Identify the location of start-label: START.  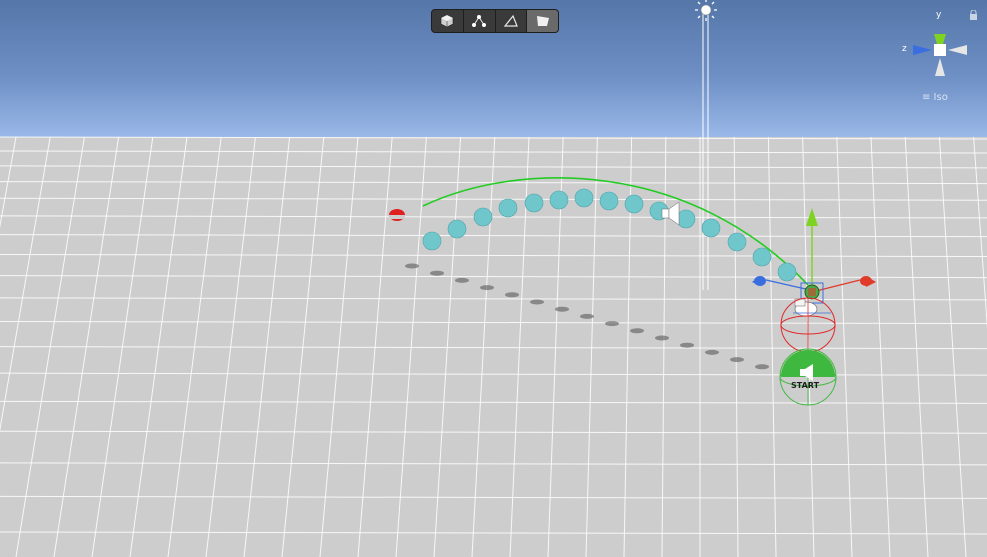
(805, 385).